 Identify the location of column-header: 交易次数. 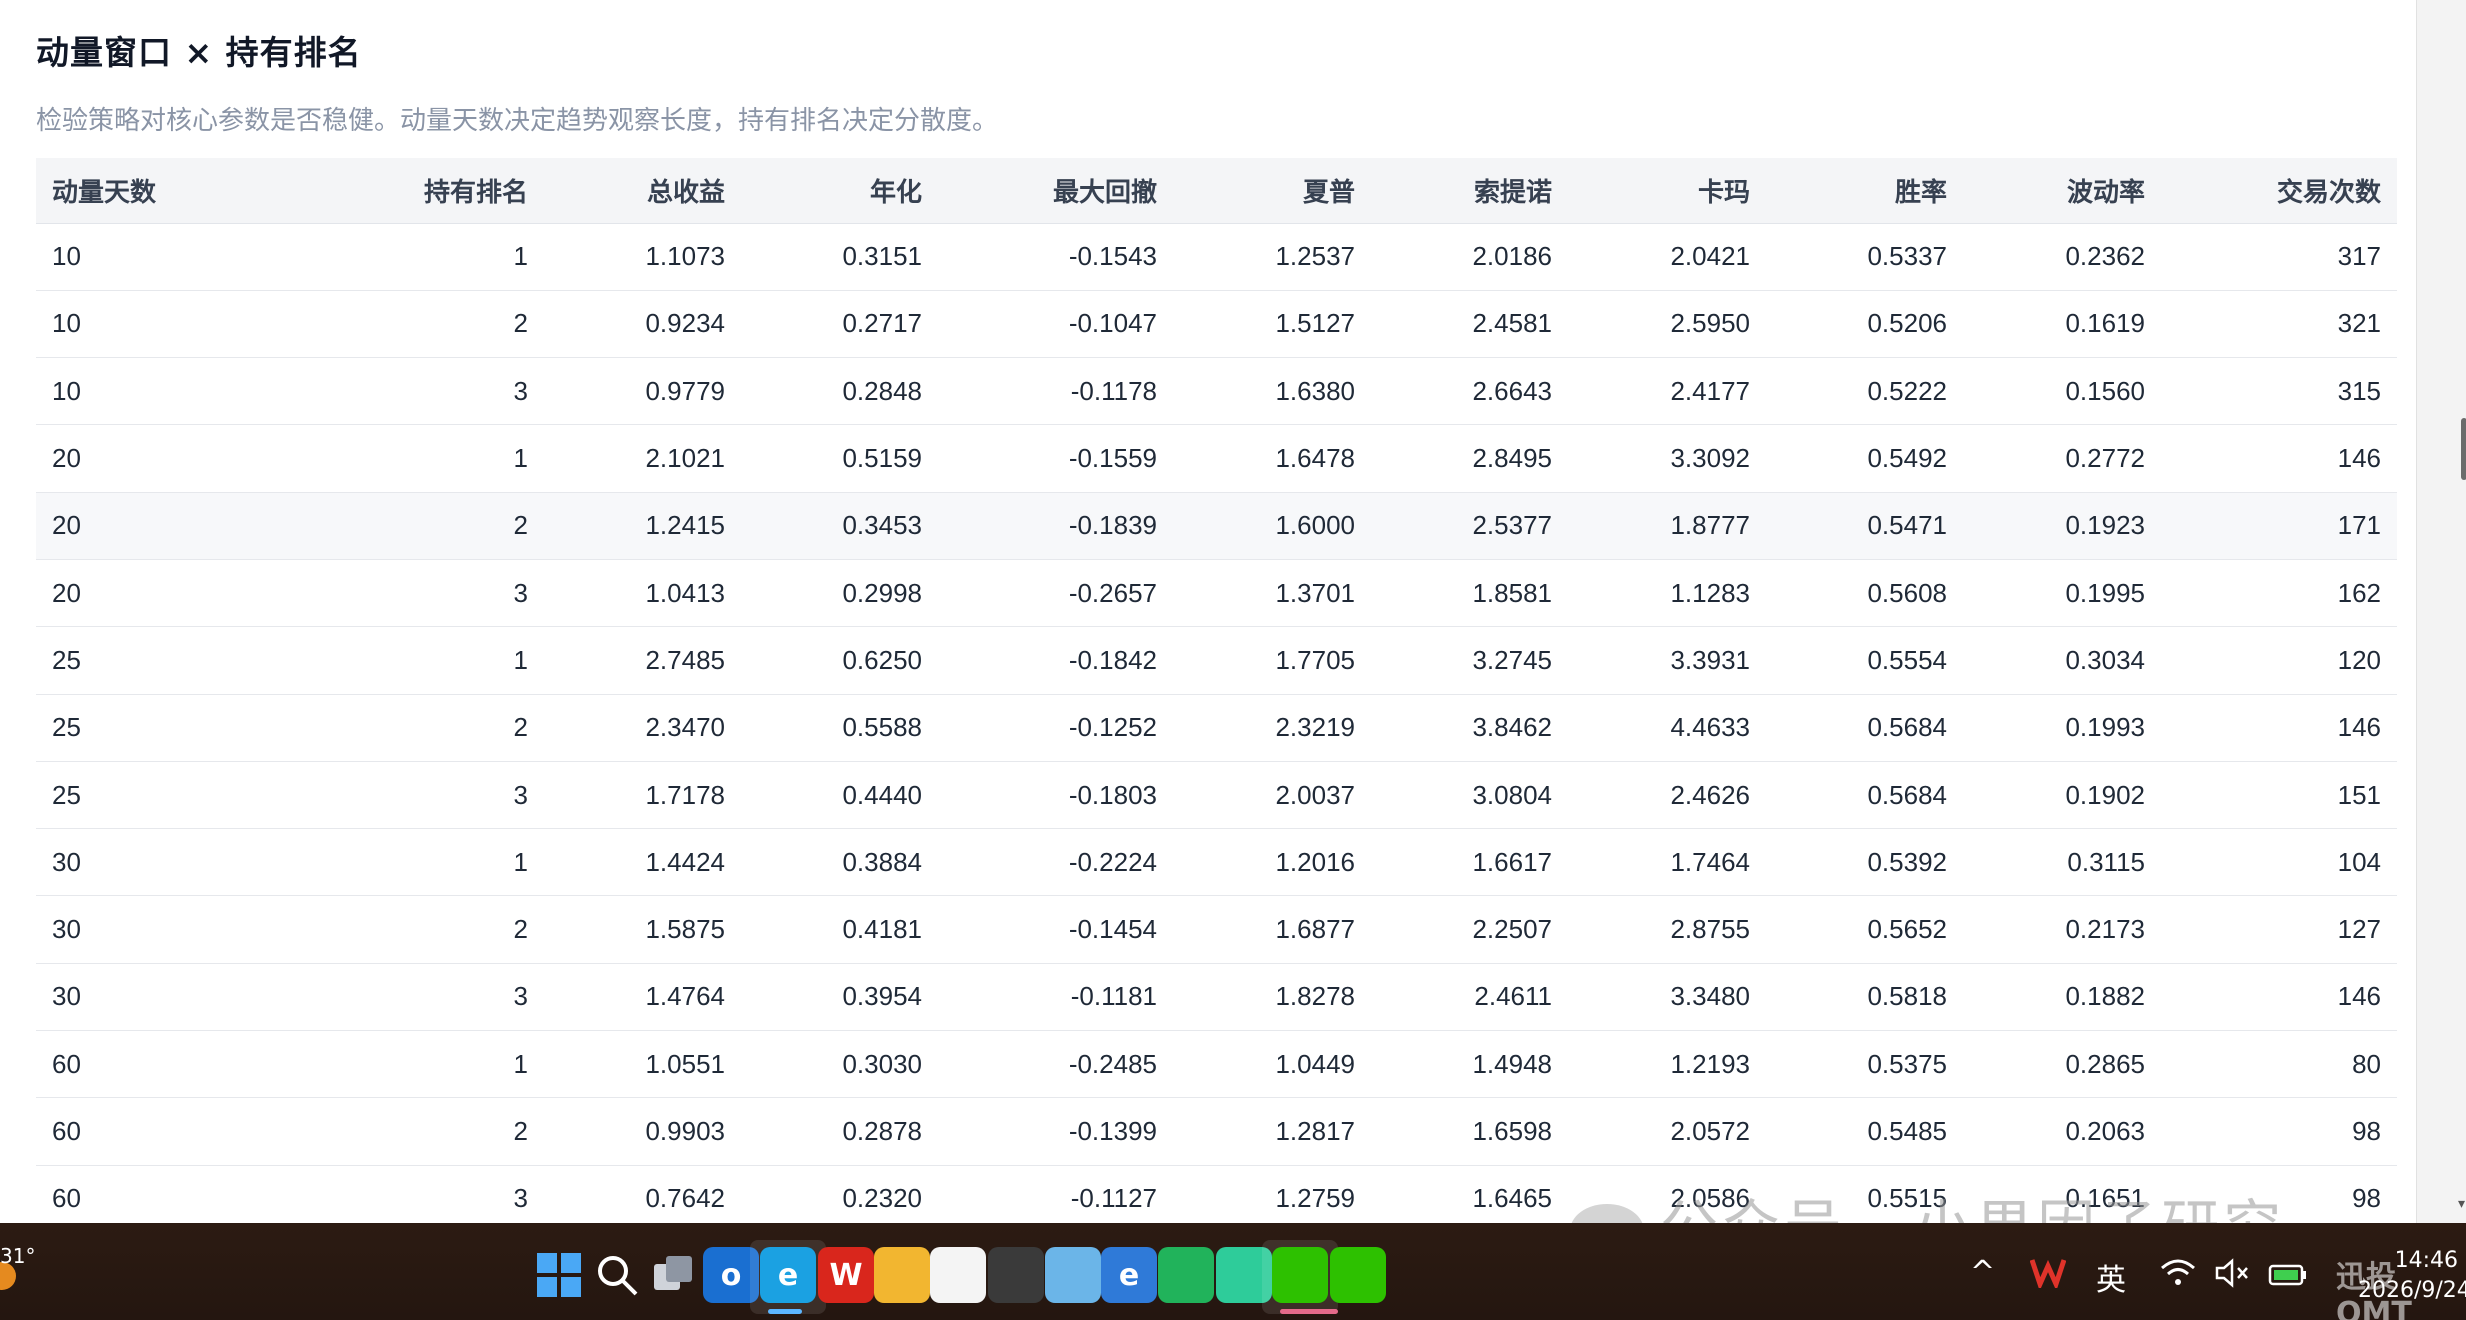
(2279, 191).